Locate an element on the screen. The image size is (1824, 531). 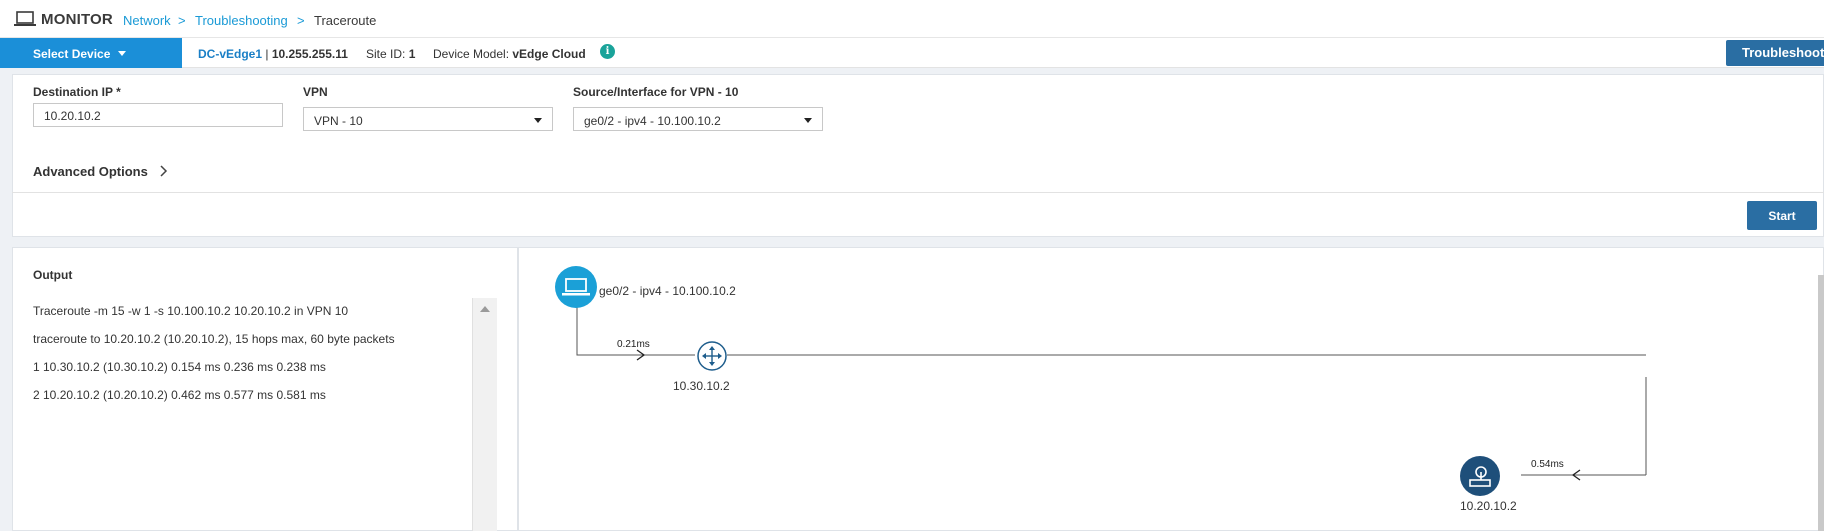
destination-node-label: 10.20.10.2 is located at coordinates (1488, 506).